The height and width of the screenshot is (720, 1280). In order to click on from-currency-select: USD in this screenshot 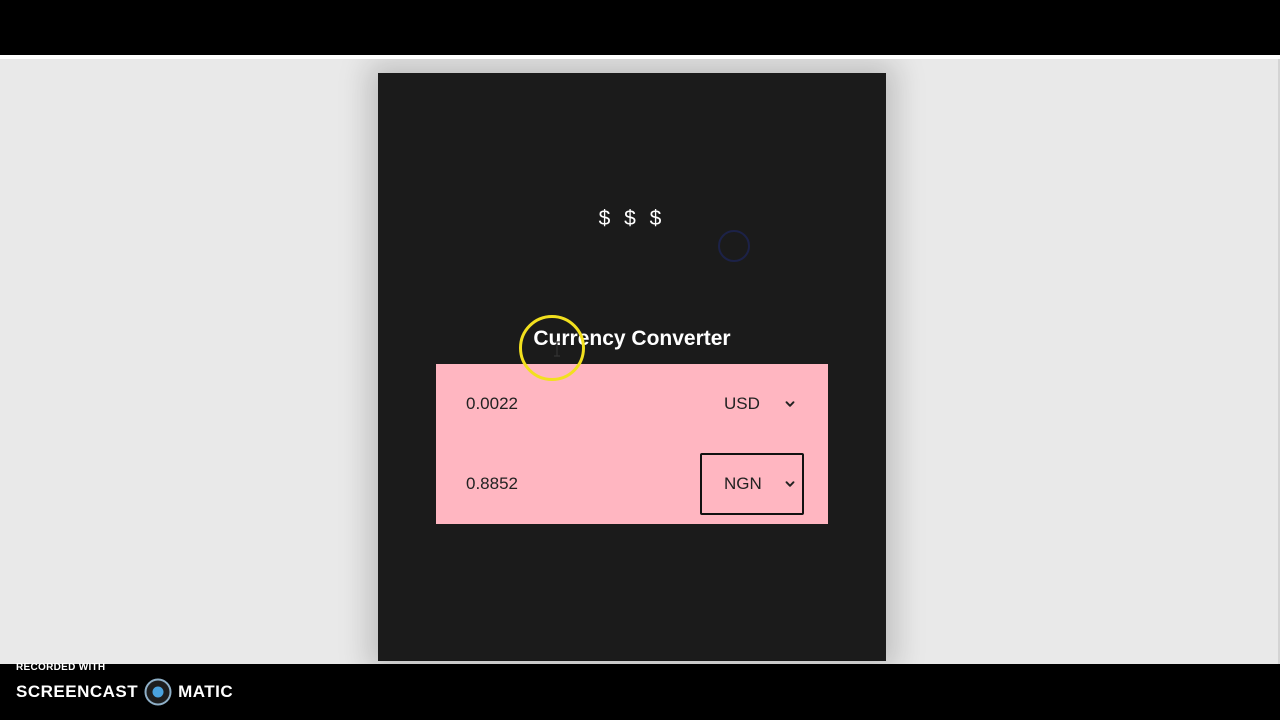, I will do `click(752, 404)`.